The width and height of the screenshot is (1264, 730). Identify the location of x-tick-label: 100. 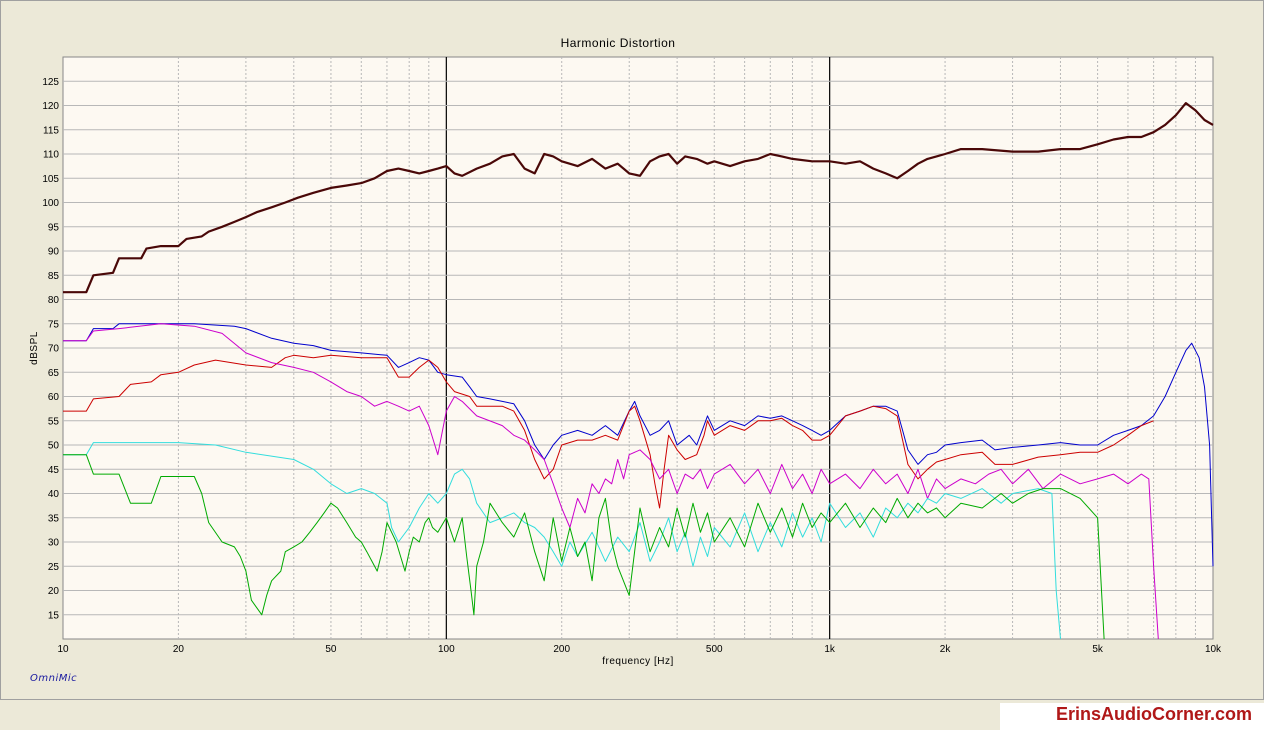
(446, 649).